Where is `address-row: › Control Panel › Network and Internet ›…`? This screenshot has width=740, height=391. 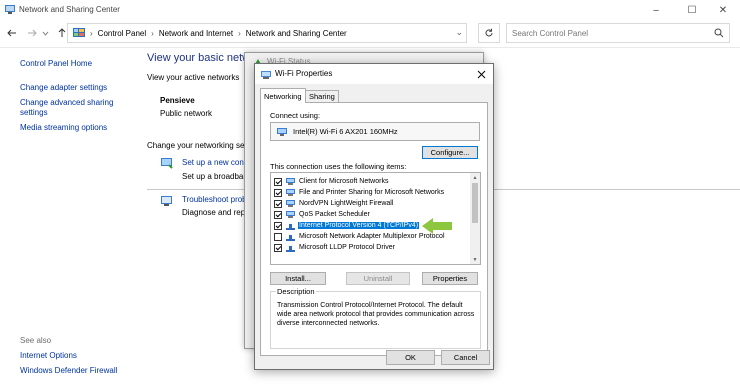 address-row: › Control Panel › Network and Internet ›… is located at coordinates (370, 33).